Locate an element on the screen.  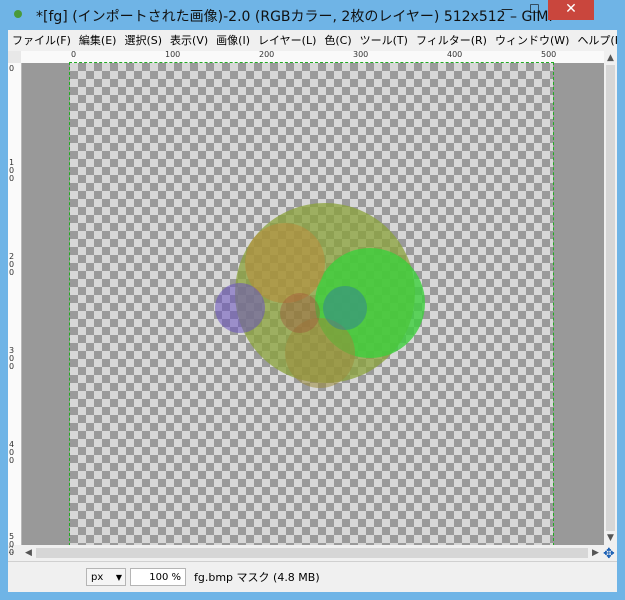
close-icon: ✕ is located at coordinates (571, 9).